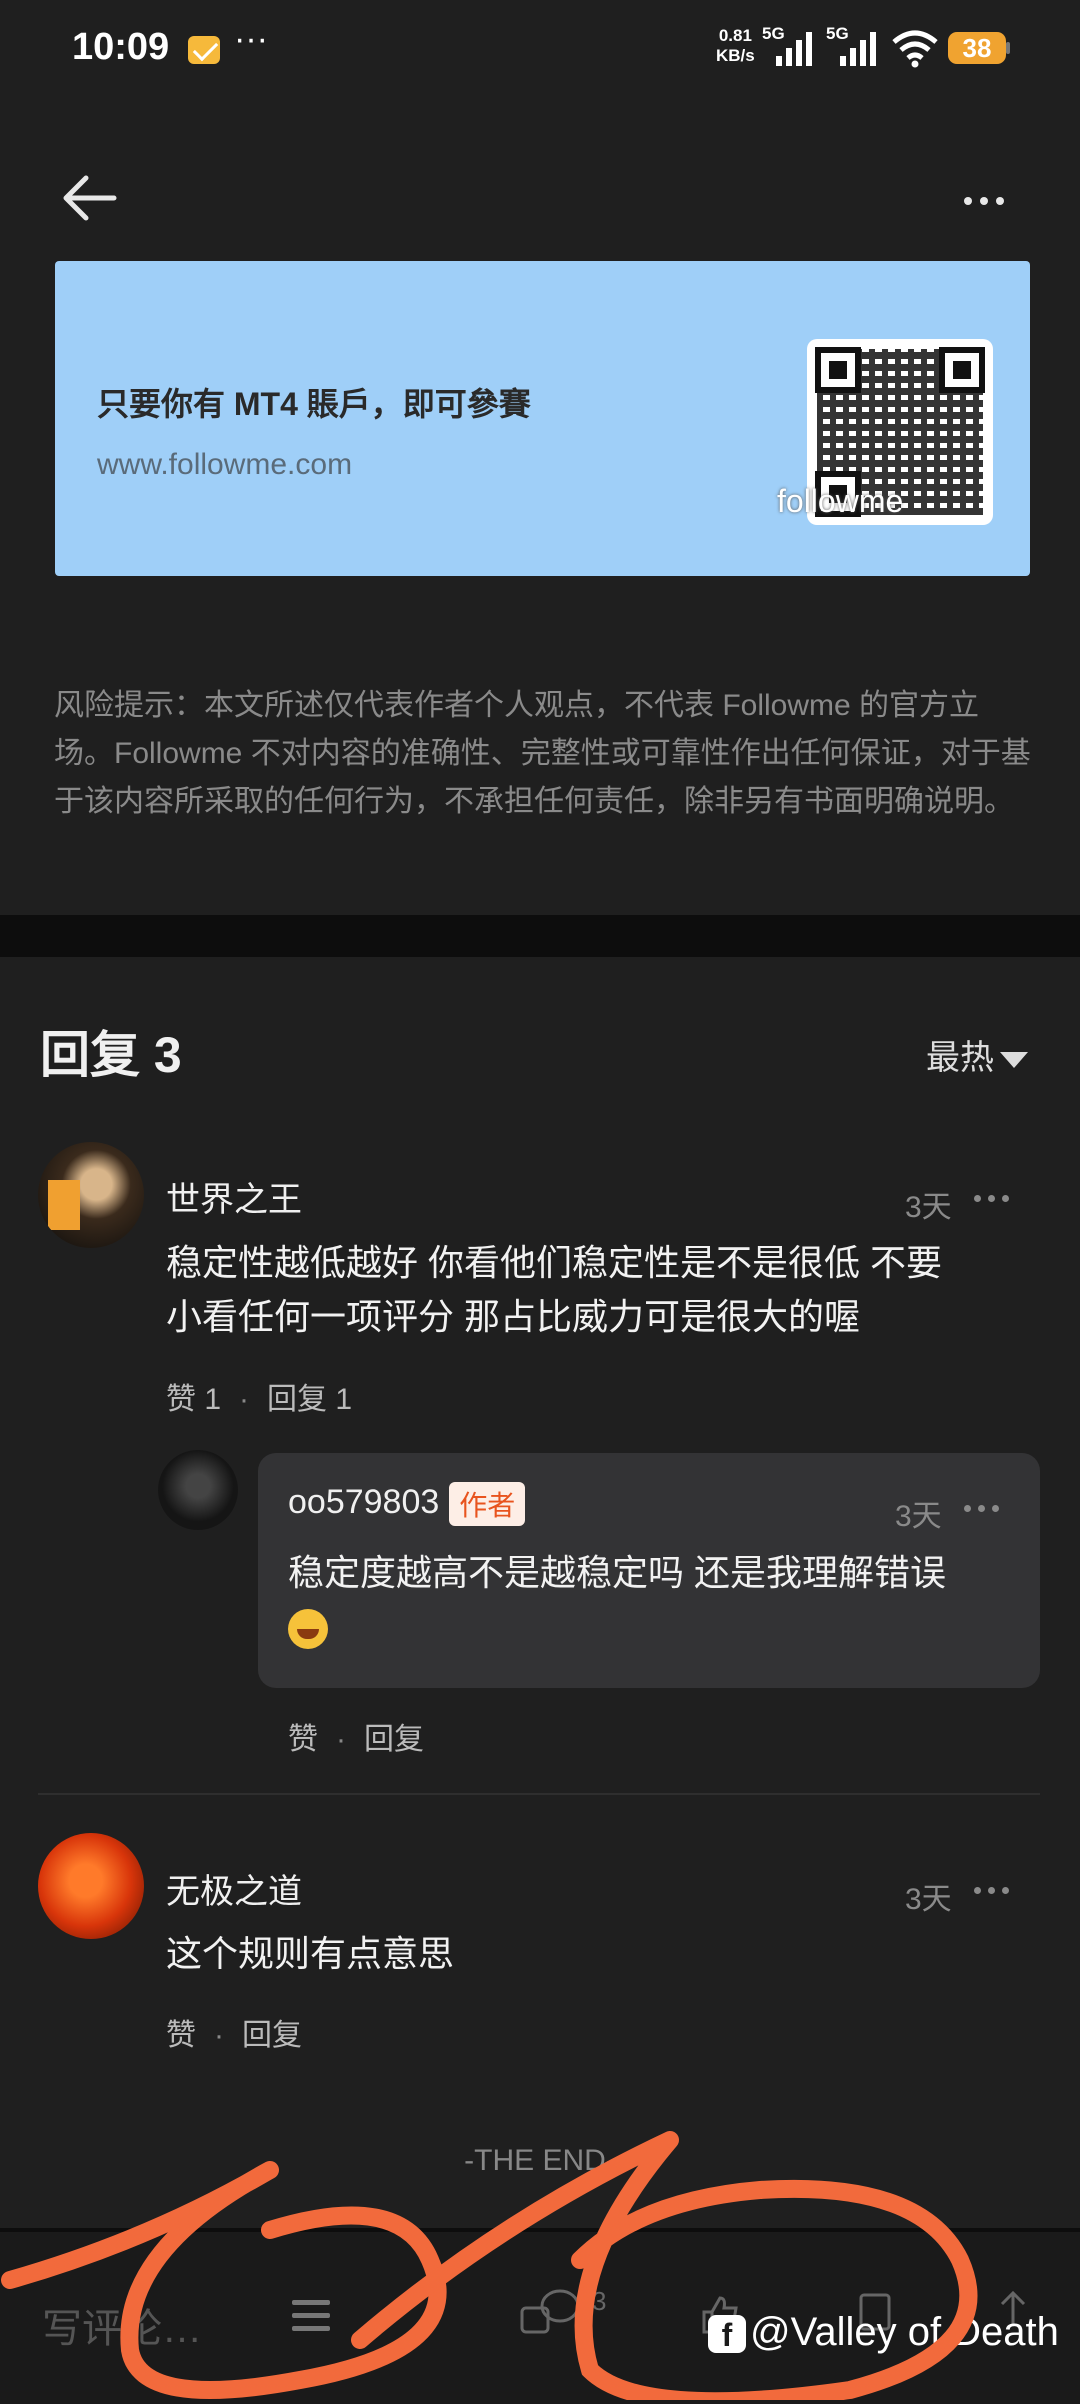 This screenshot has width=1080, height=2404. Describe the element at coordinates (111, 1055) in the screenshot. I see `replies-header: 回复 3` at that location.